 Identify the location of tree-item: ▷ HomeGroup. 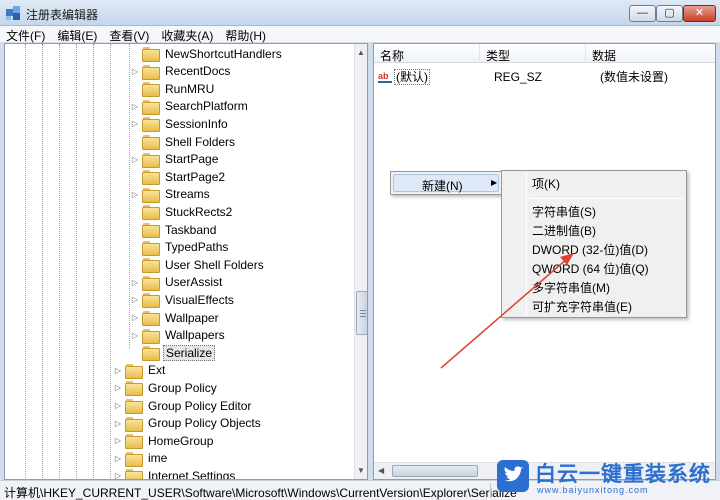
(164, 441).